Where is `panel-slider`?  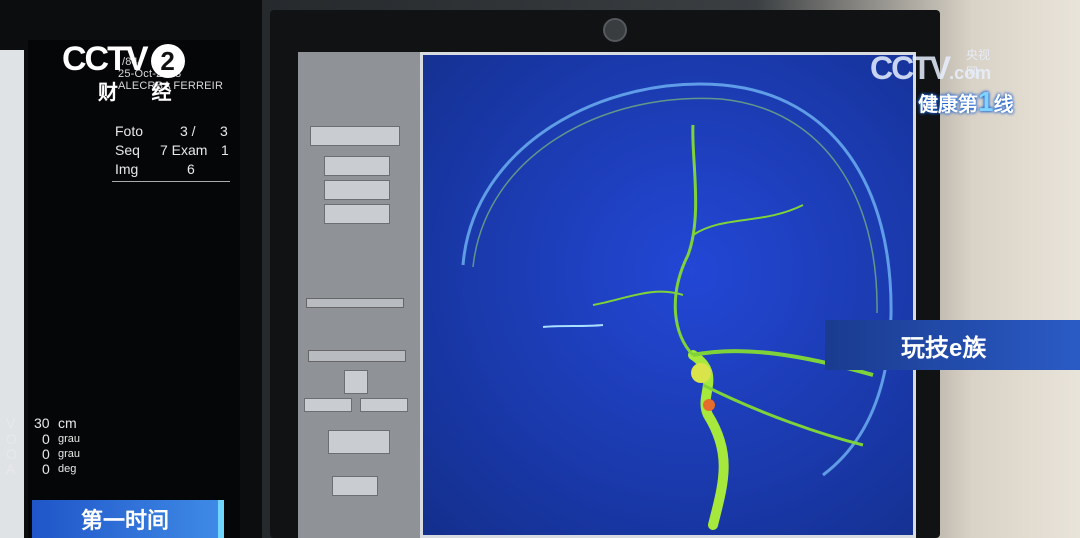
panel-slider is located at coordinates (355, 303).